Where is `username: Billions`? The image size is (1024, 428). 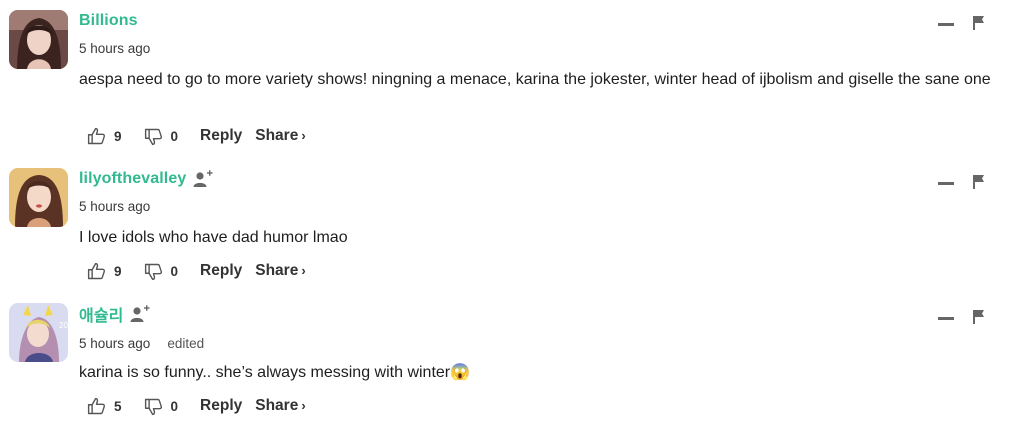 username: Billions is located at coordinates (108, 21).